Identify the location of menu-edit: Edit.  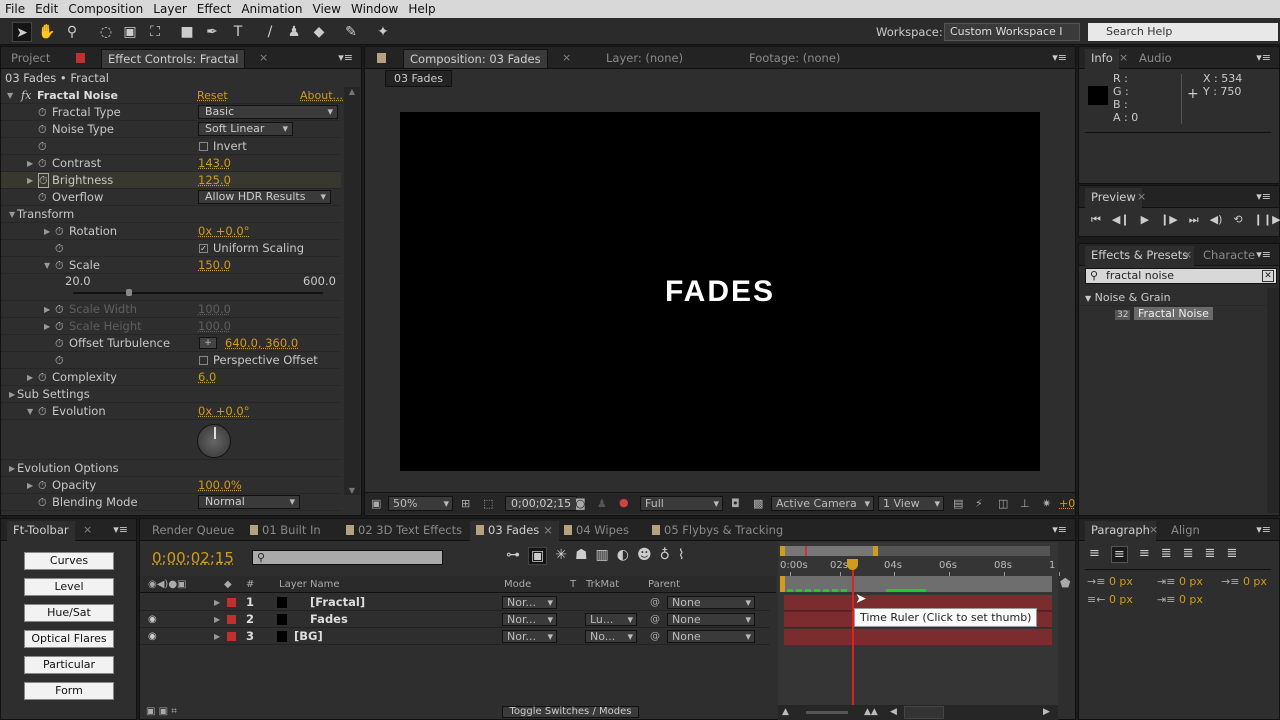
(46, 9).